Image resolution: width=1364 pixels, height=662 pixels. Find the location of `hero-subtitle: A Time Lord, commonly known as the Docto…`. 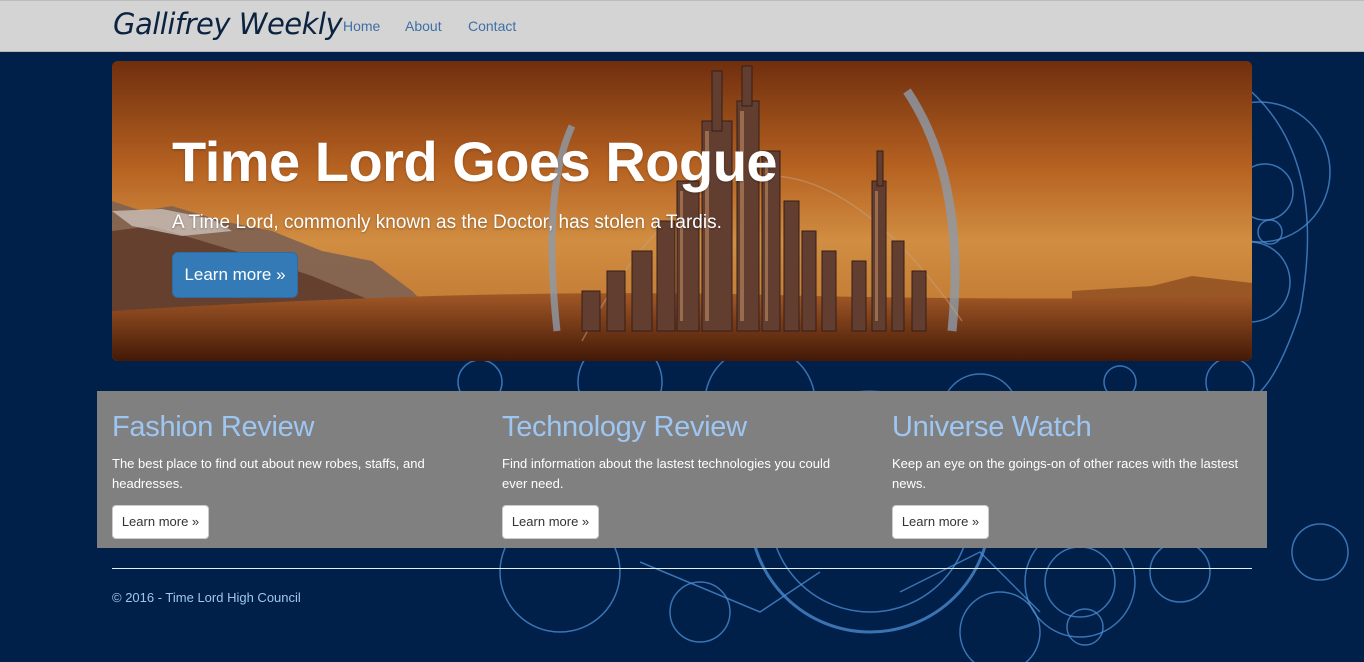

hero-subtitle: A Time Lord, commonly known as the Docto… is located at coordinates (447, 222).